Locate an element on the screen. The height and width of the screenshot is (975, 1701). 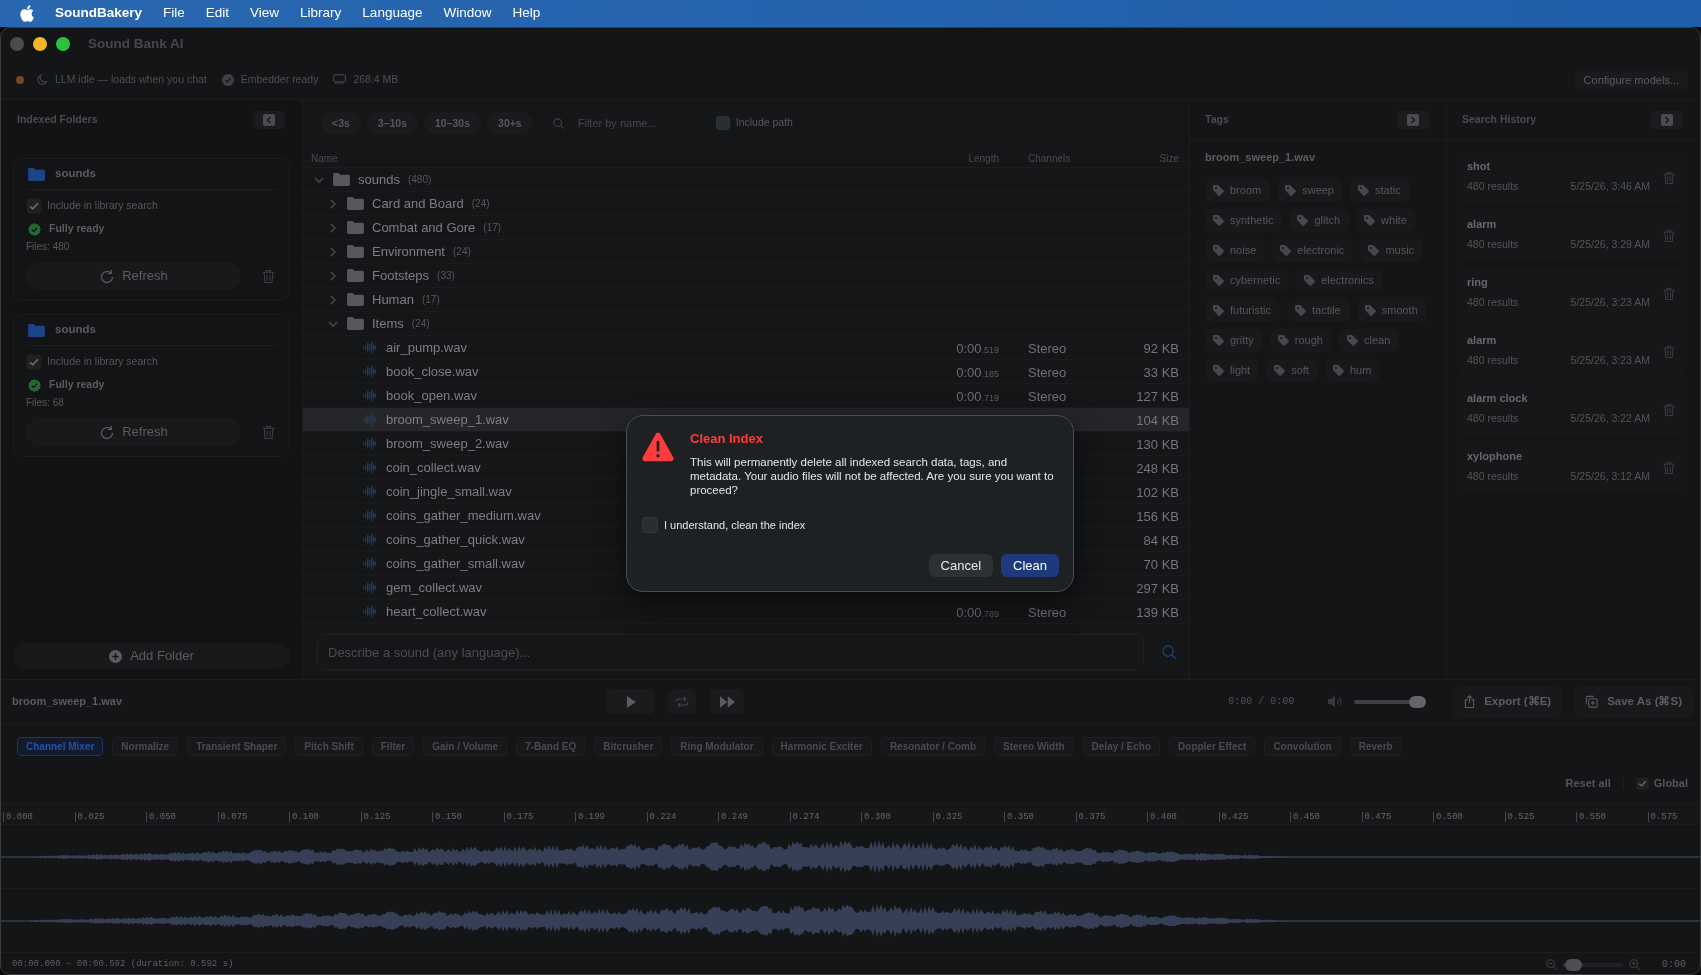
tag-chip: electronics is located at coordinates (1339, 280).